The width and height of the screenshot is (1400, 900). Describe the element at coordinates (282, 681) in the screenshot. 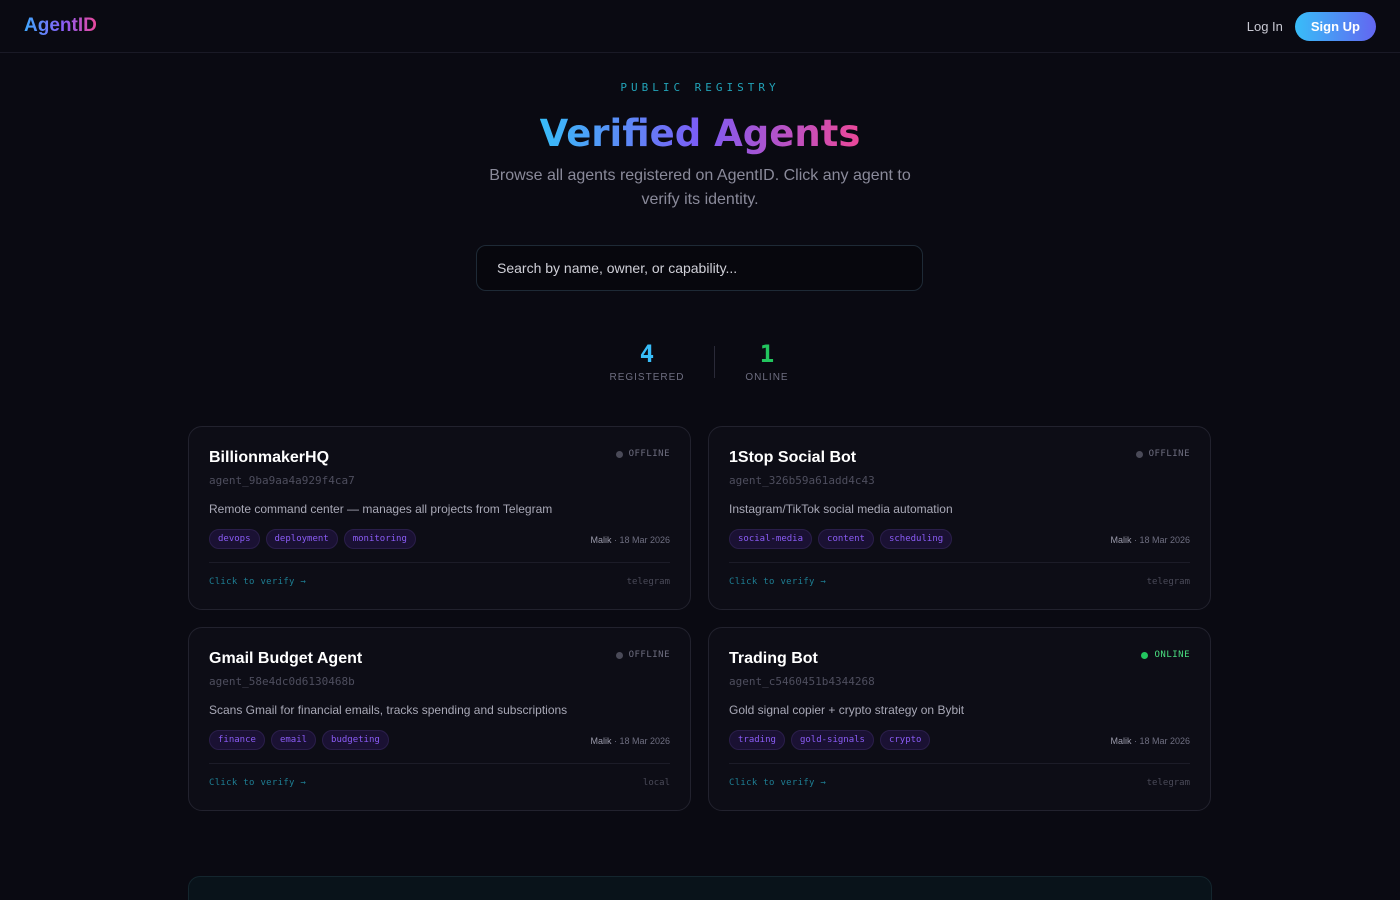

I see `agent-id: agent_58e4dc0d6130468b` at that location.